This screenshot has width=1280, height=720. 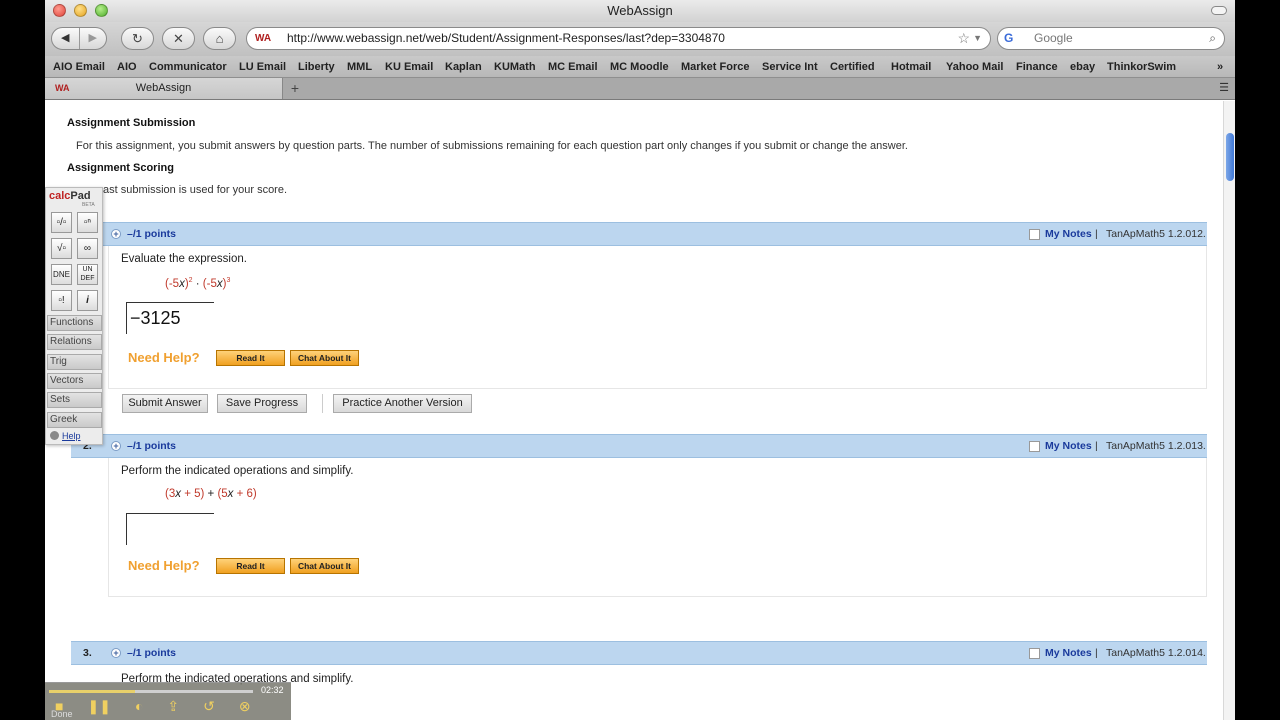 I want to click on math-expression: (3x + 5) + (5x + 6), so click(x=211, y=494).